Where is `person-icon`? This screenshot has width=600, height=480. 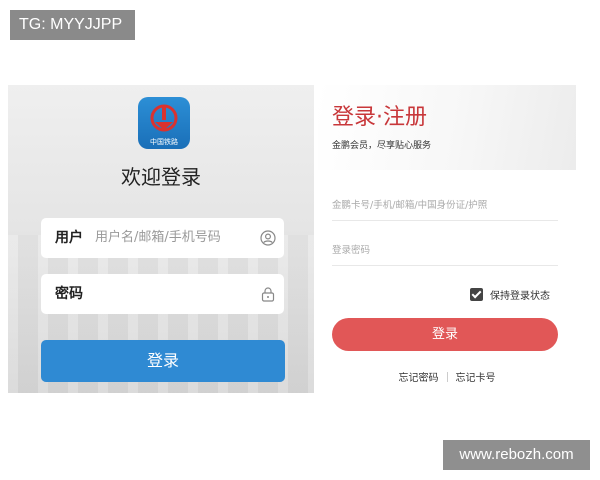
person-icon is located at coordinates (268, 238).